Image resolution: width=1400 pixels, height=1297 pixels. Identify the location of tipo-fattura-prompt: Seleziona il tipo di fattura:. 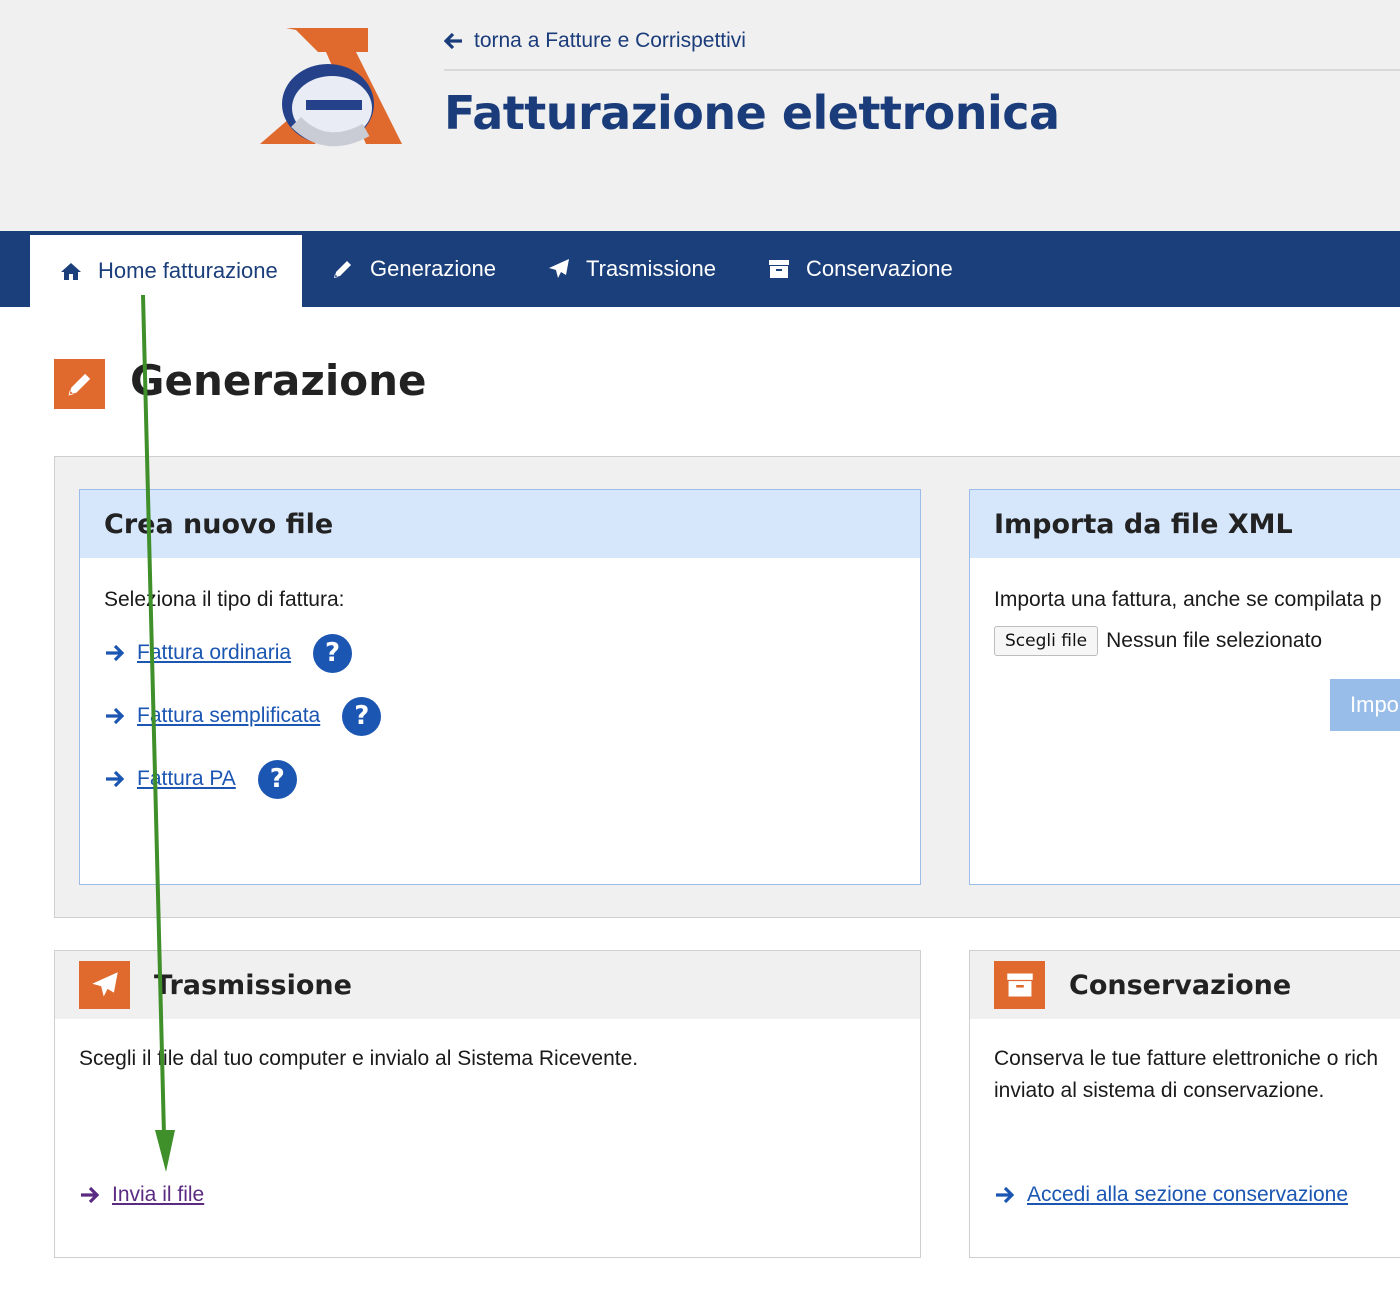
(224, 599).